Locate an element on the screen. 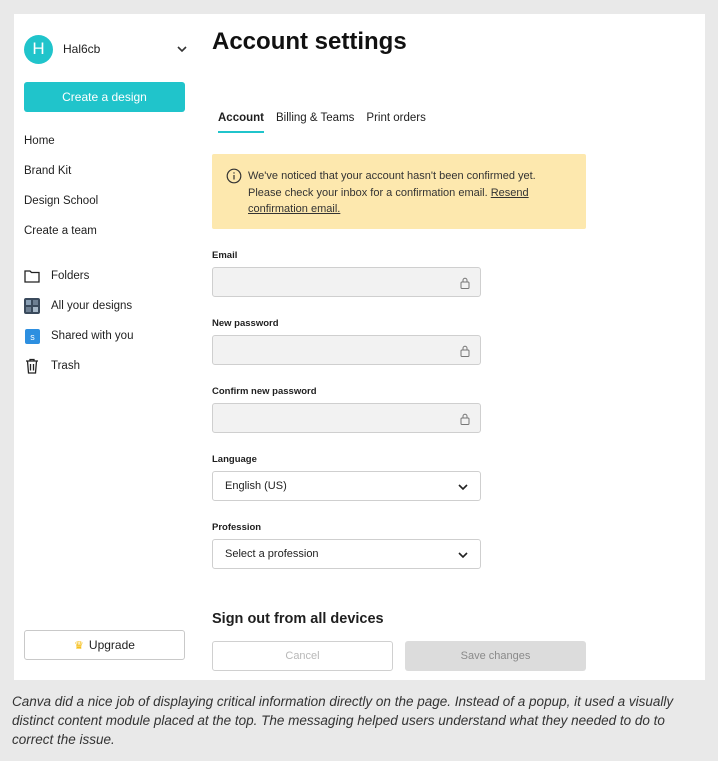 The image size is (718, 761). save-changes-button: Save changes is located at coordinates (495, 656).